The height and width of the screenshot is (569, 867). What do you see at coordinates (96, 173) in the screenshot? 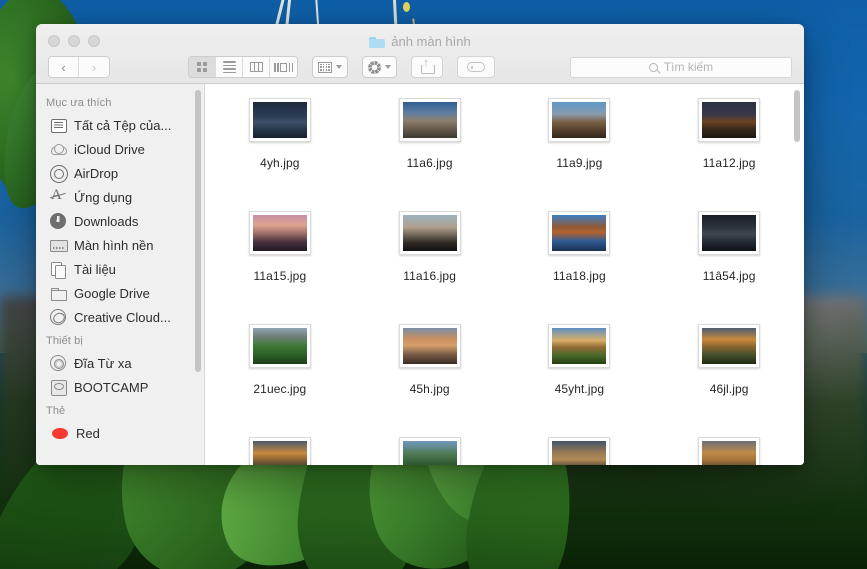
I see `sidebar-item-label: AirDrop` at bounding box center [96, 173].